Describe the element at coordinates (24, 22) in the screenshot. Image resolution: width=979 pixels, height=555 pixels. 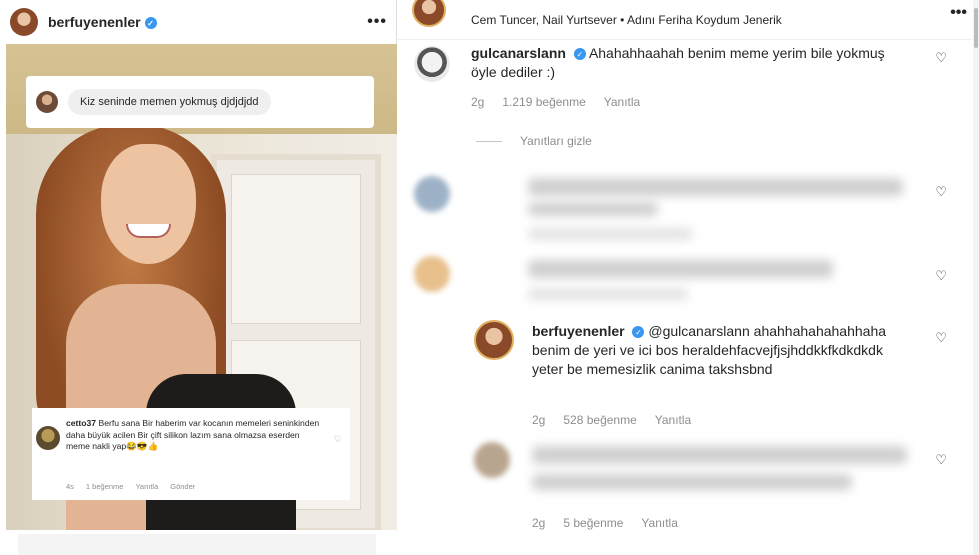
I see `post-avatar` at that location.